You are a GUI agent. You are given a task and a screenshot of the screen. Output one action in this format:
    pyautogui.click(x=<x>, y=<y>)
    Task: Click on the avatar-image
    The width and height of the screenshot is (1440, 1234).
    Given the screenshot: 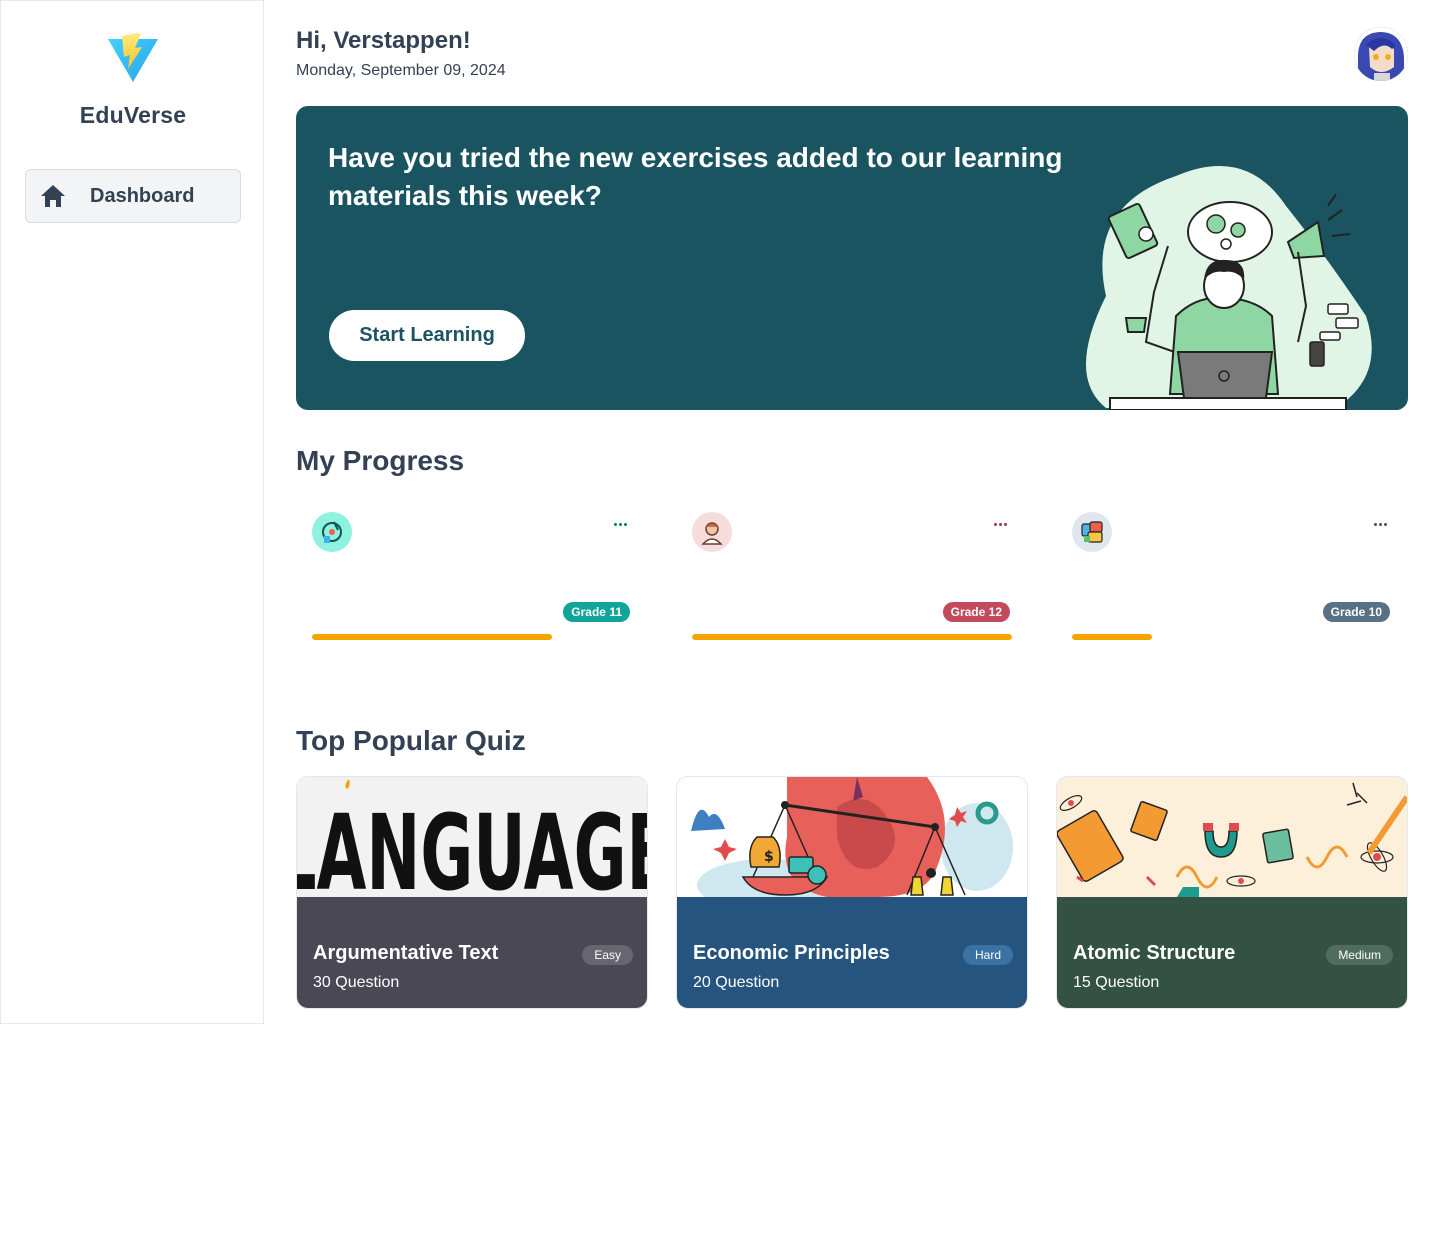 What is the action you would take?
    pyautogui.click(x=1381, y=54)
    